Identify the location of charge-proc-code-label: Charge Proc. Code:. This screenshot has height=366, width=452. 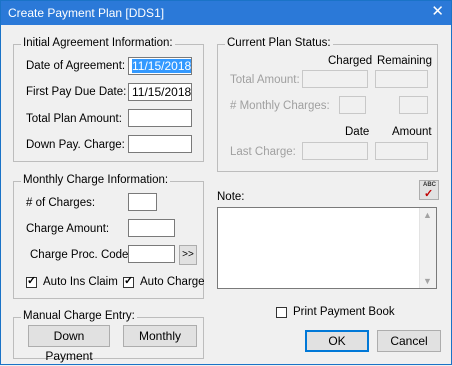
(81, 255).